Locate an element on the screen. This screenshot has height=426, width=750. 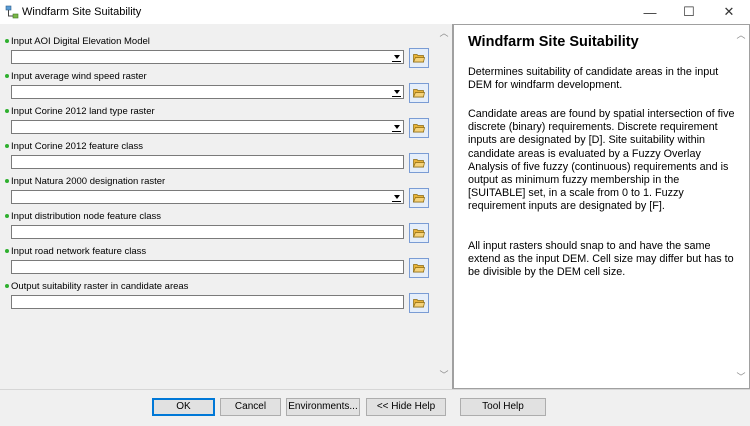
natura-dropdown is located at coordinates (207, 197).